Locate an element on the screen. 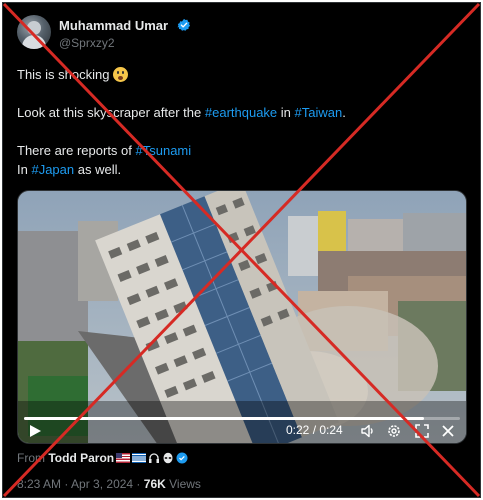  attribution-verified-badge-icon is located at coordinates (182, 458).